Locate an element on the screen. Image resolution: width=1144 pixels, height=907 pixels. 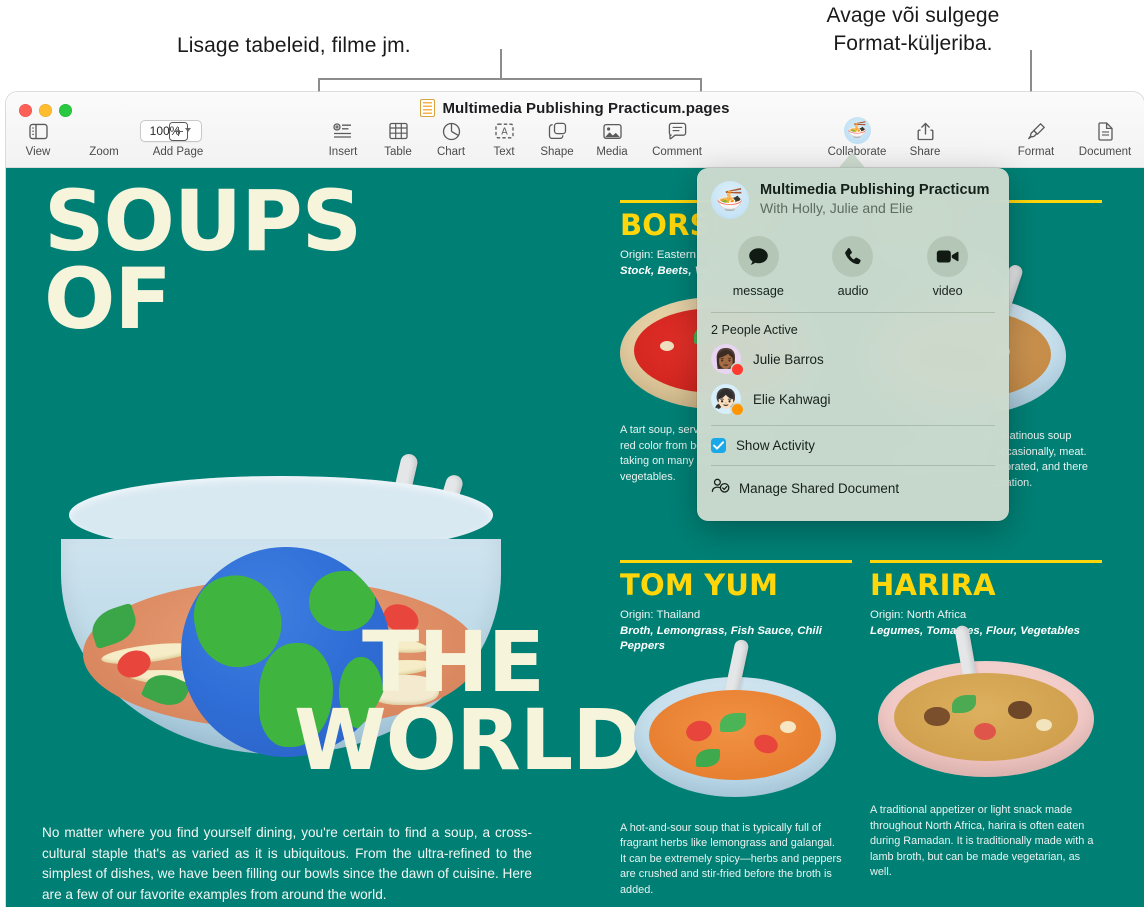
hero-title-line1: SOUPS OF is located at coordinates (203, 260).